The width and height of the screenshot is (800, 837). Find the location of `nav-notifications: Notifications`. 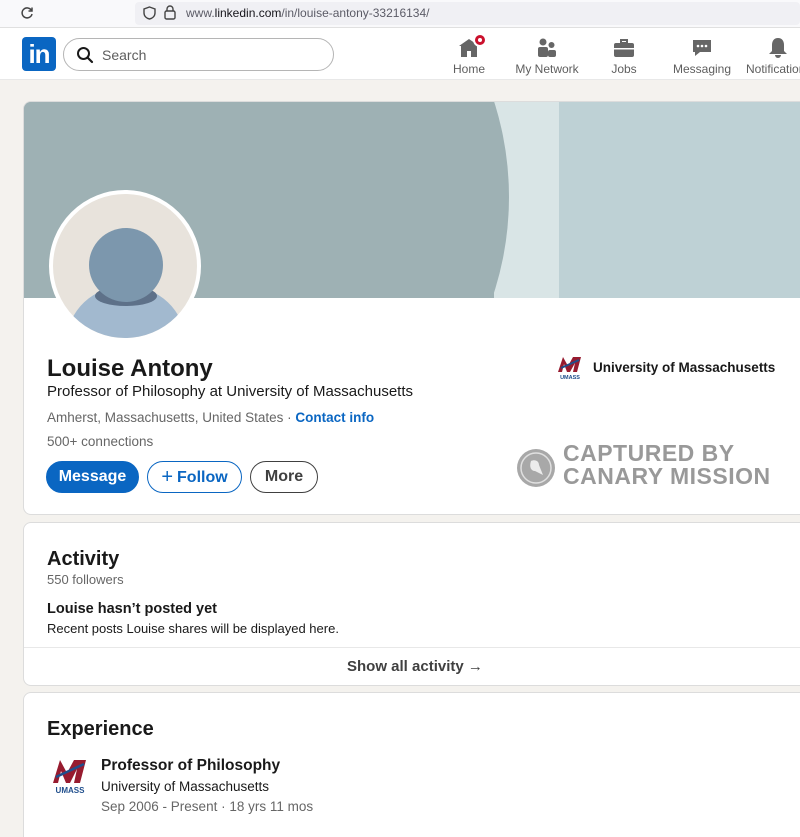

nav-notifications: Notifications is located at coordinates (773, 54).